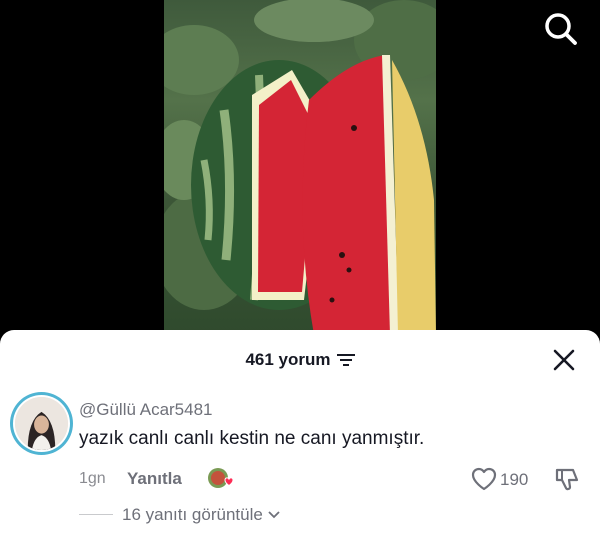  I want to click on replies-divider, so click(96, 514).